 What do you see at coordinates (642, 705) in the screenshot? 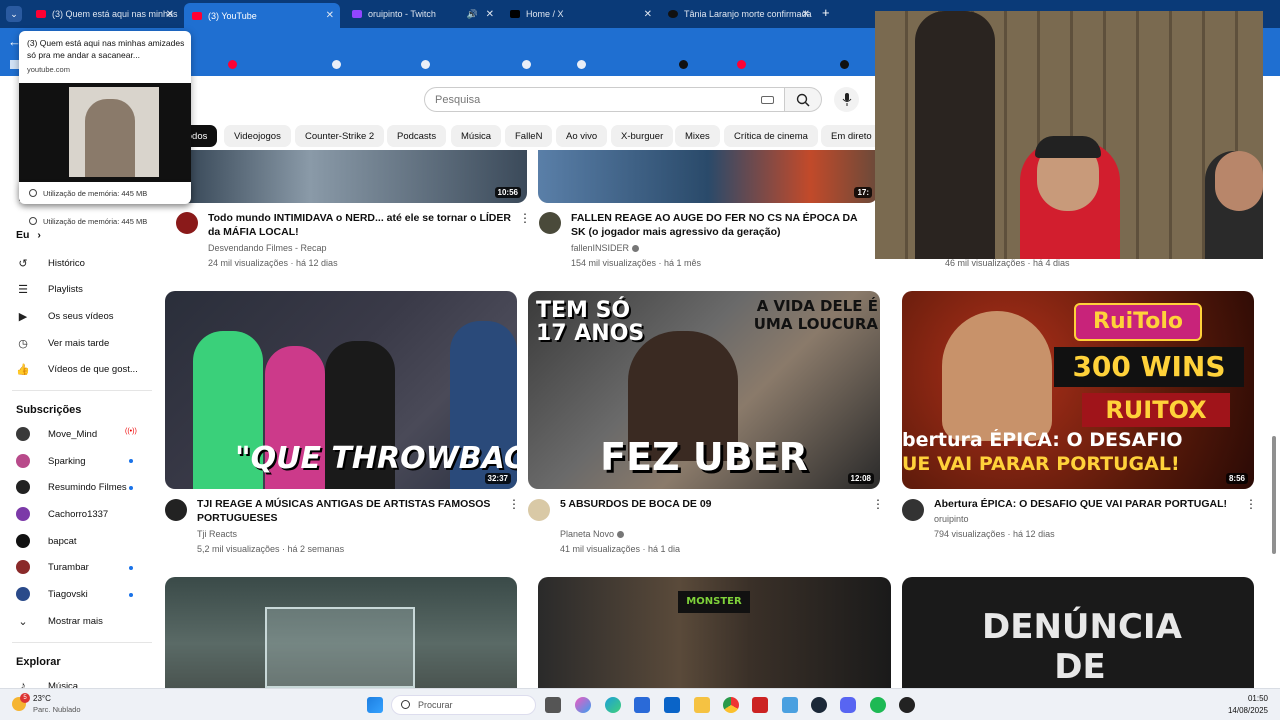
I see `store-icon` at bounding box center [642, 705].